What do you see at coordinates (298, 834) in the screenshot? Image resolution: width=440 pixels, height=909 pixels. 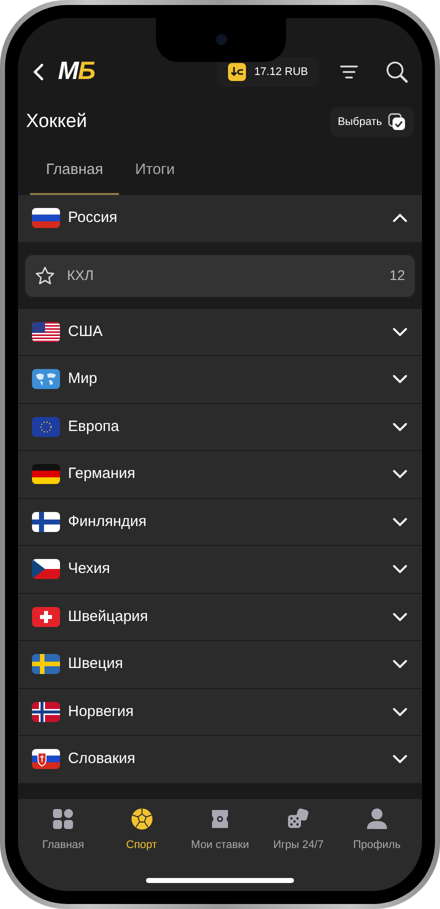 I see `nav-tab: Игры 24/7` at bounding box center [298, 834].